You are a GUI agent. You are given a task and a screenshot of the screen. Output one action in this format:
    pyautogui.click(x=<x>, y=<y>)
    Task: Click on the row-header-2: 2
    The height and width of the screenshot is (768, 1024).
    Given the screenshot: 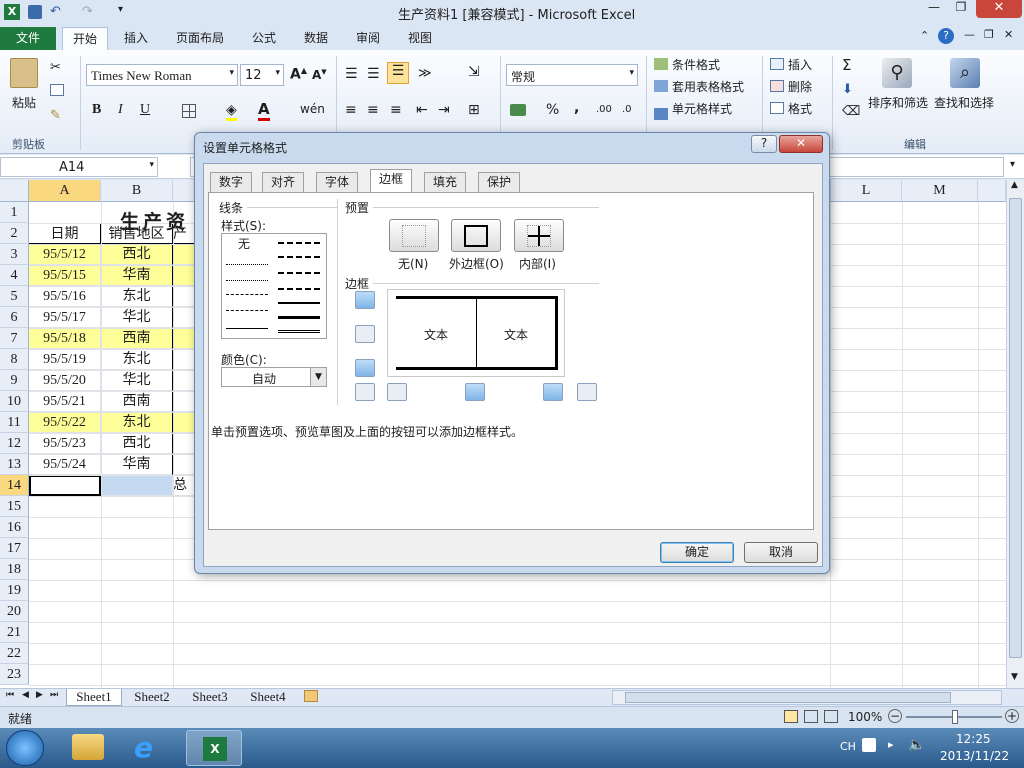 What is the action you would take?
    pyautogui.click(x=14, y=233)
    